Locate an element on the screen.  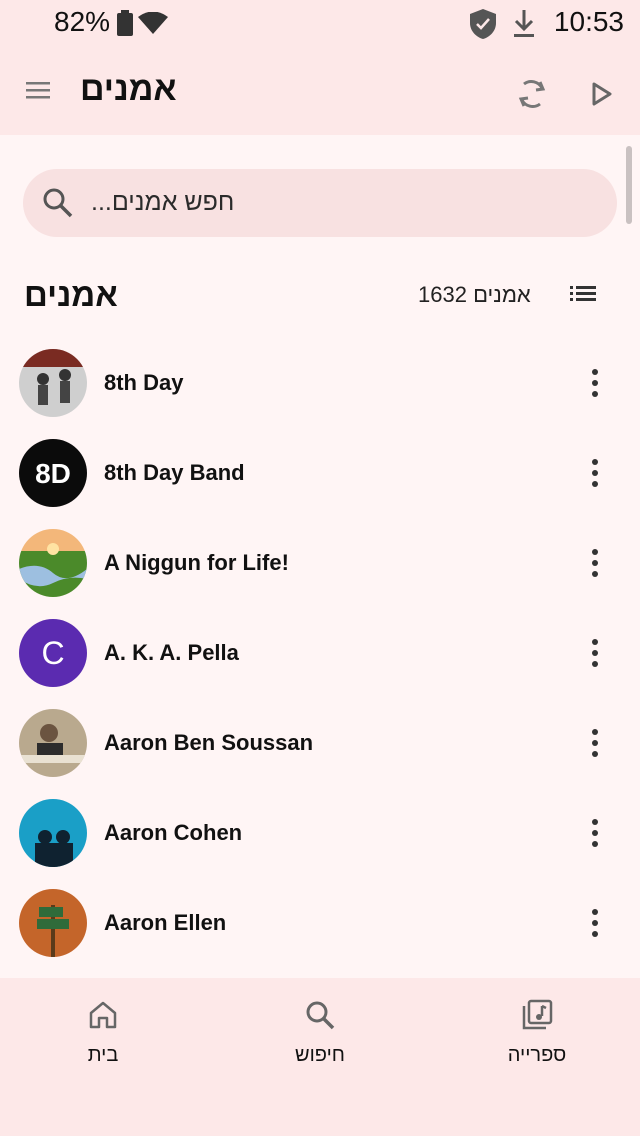
status-time: 10:53 is located at coordinates (588, 21).